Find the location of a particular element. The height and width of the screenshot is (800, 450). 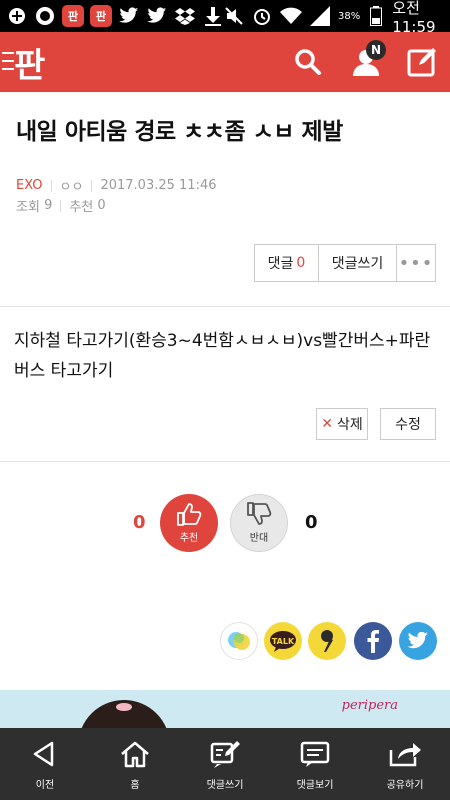

dropbox-icon is located at coordinates (185, 16).